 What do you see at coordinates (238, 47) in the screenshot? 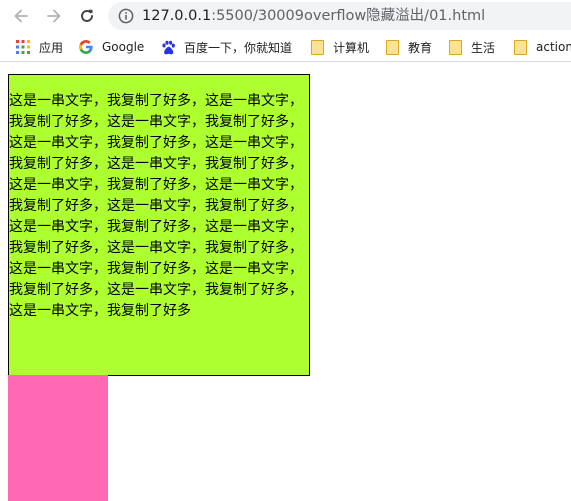
I see `bookmark-label: 百度一下，你就知道` at bounding box center [238, 47].